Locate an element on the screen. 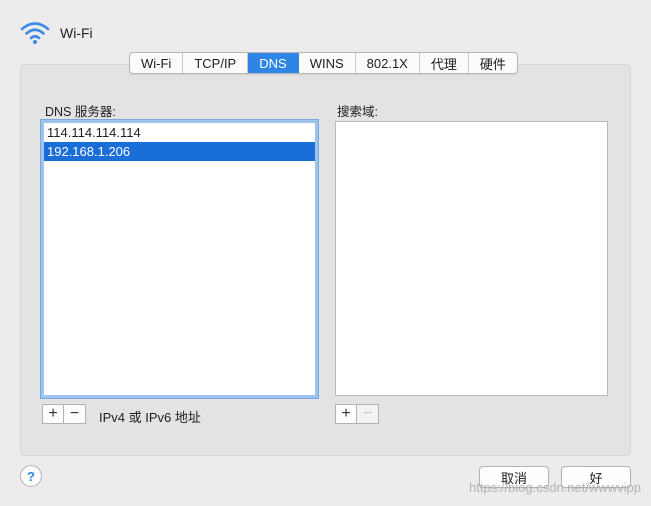  remove-dns-server-button: − is located at coordinates (75, 414).